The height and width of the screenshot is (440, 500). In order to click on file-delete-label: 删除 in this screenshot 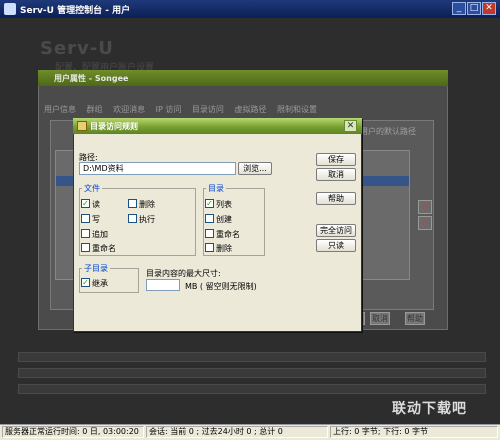, I will do `click(147, 204)`.